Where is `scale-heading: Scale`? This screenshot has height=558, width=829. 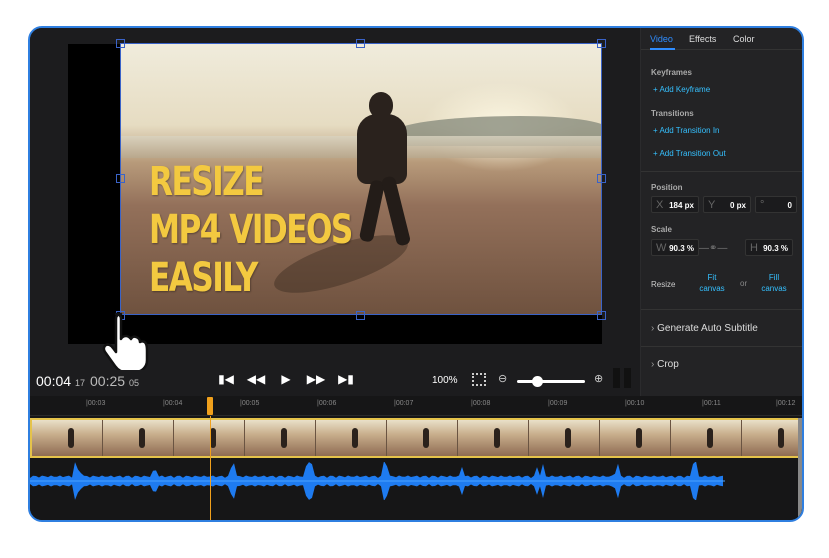
scale-heading: Scale is located at coordinates (661, 229).